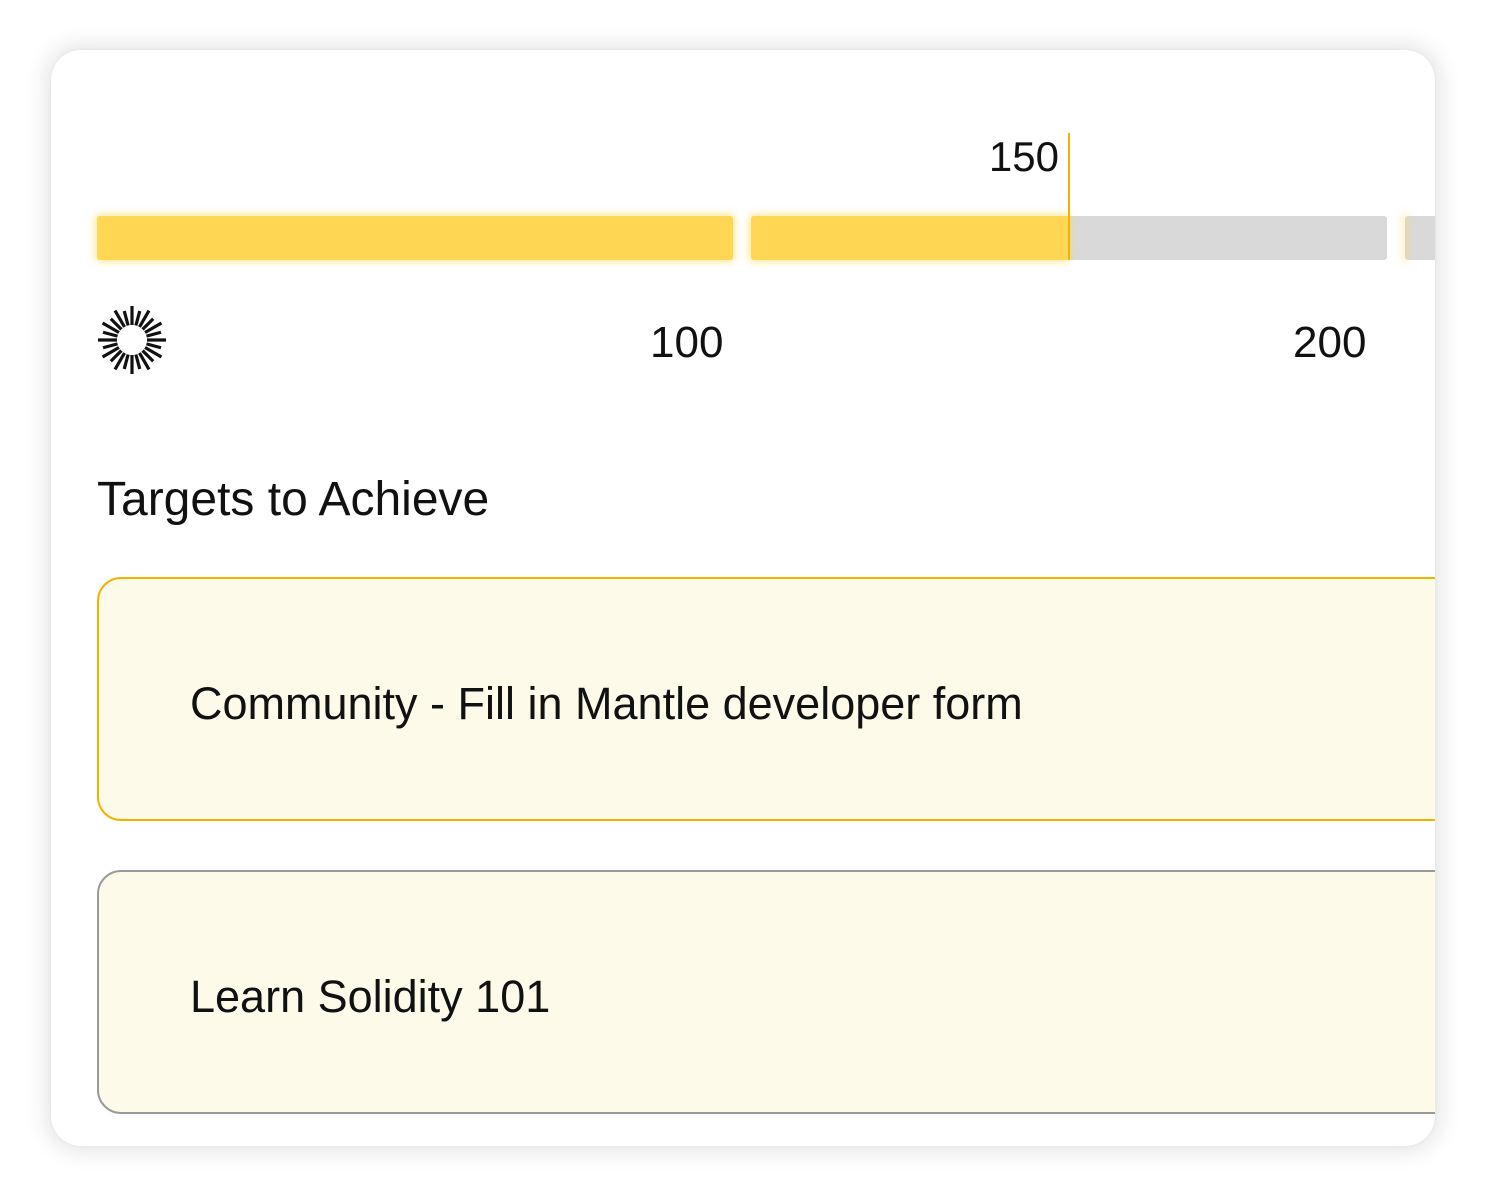  I want to click on current-points-marker, so click(1069, 196).